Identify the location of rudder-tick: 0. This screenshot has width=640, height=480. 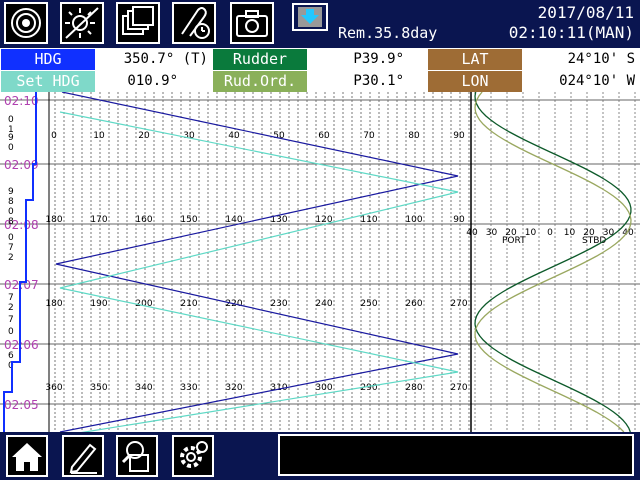
(550, 233).